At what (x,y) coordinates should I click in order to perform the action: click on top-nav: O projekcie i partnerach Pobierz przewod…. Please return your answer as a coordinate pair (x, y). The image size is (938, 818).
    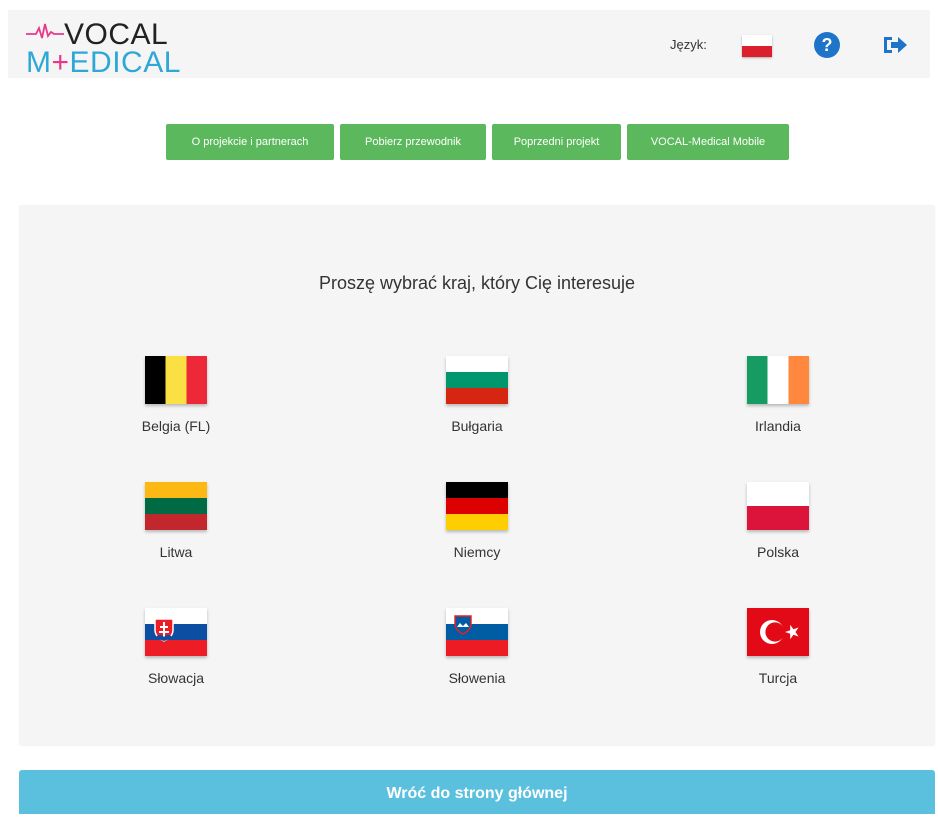
    Looking at the image, I should click on (469, 142).